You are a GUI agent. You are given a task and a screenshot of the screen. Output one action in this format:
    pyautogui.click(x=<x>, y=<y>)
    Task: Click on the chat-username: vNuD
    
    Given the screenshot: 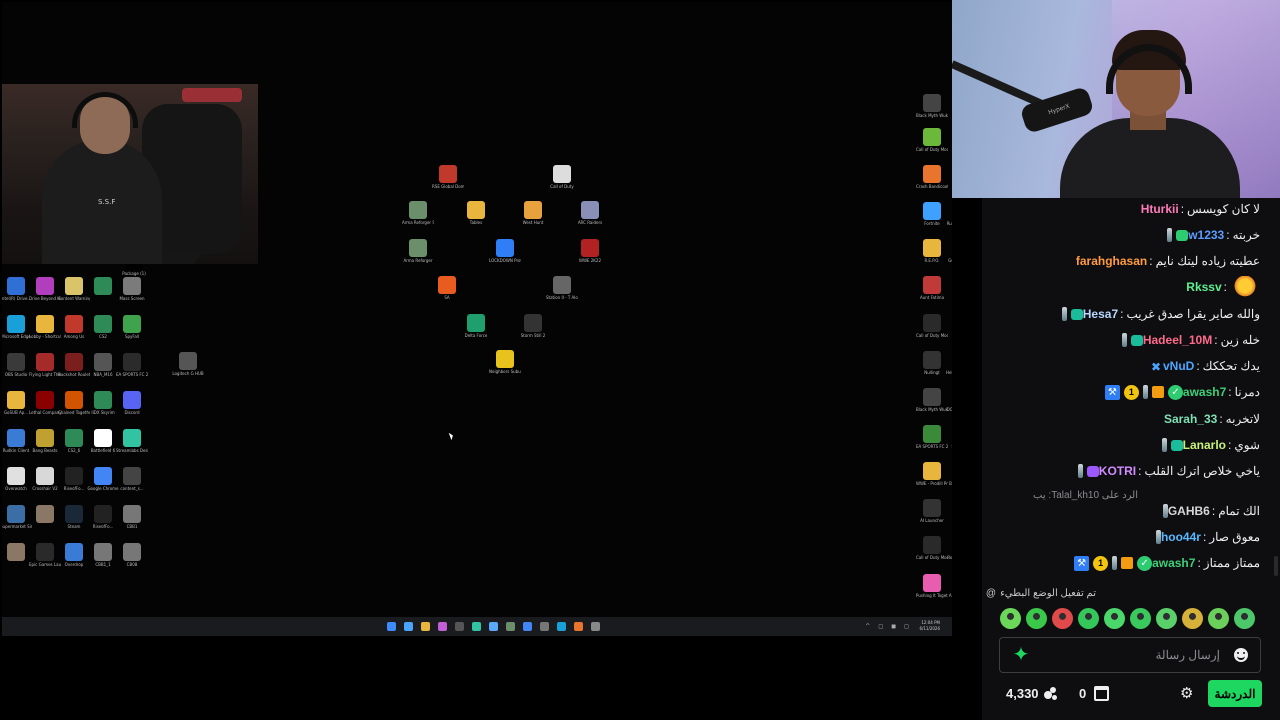 What is the action you would take?
    pyautogui.click(x=1178, y=366)
    